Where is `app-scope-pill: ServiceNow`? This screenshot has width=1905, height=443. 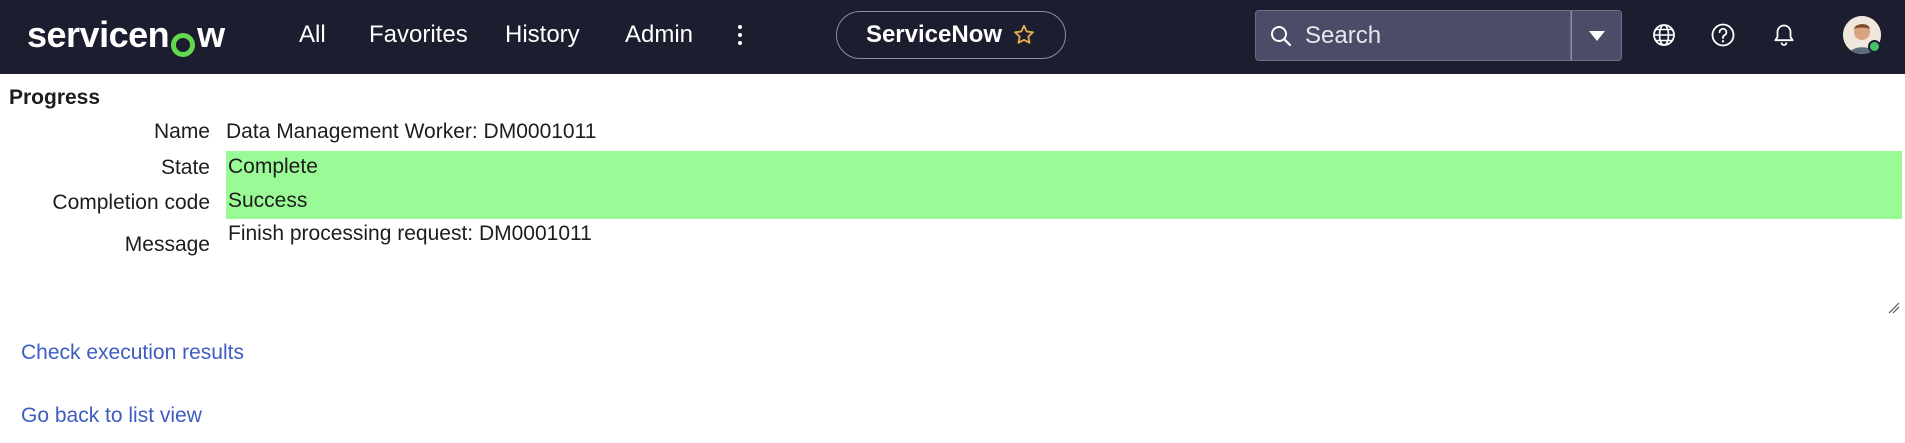
app-scope-pill: ServiceNow is located at coordinates (951, 35).